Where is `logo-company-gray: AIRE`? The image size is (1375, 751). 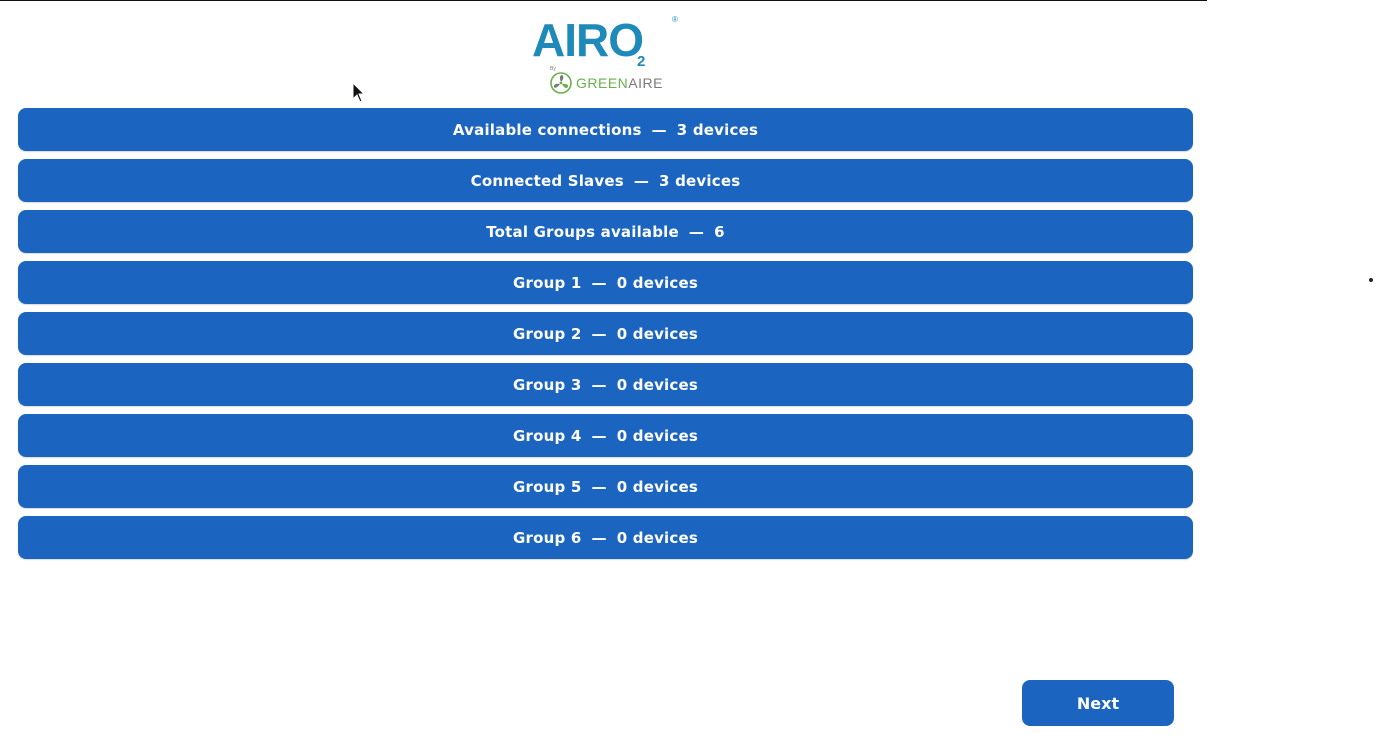
logo-company-gray: AIRE is located at coordinates (645, 83).